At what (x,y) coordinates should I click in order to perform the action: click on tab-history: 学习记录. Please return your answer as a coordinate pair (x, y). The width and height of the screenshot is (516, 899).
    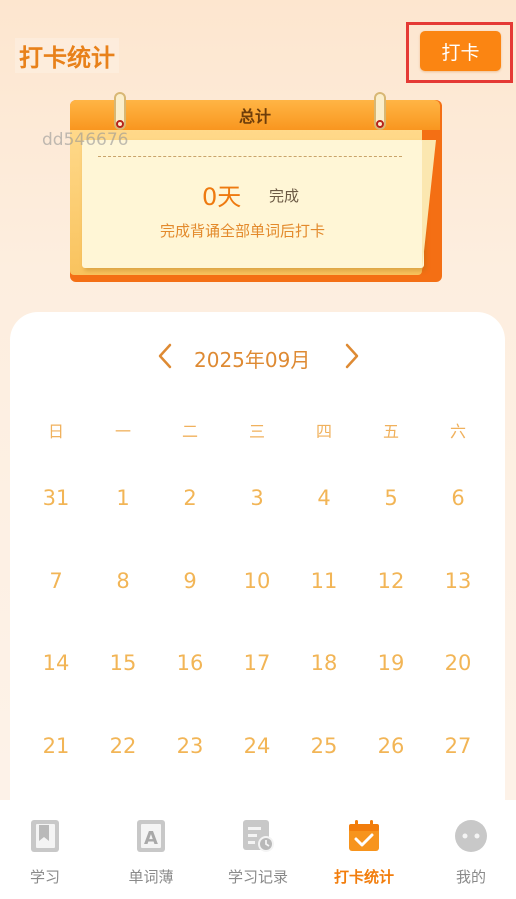
    Looking at the image, I should click on (258, 853).